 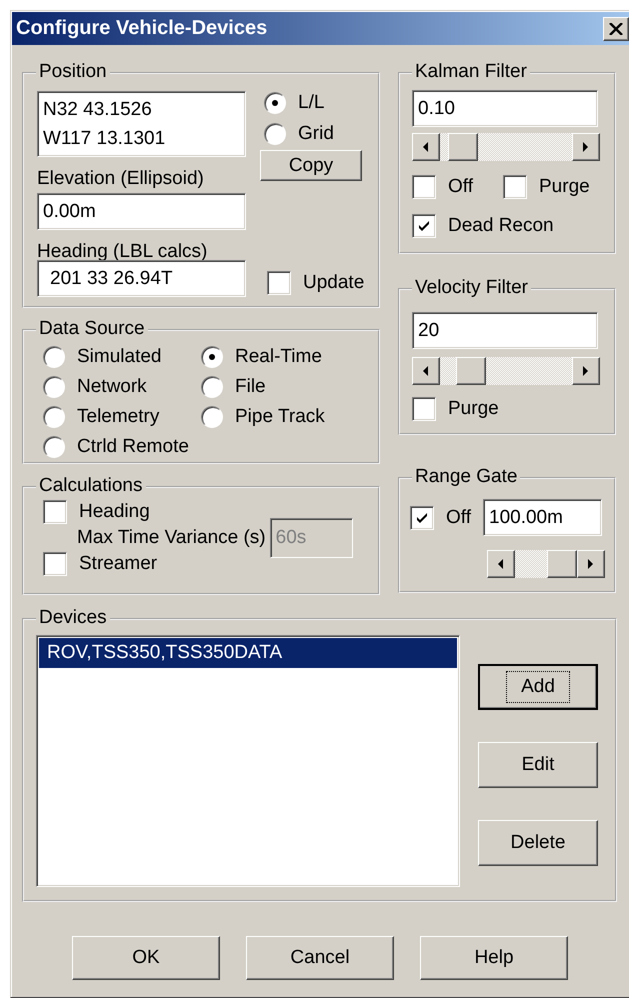 I want to click on radio-label: Grid, so click(x=316, y=134).